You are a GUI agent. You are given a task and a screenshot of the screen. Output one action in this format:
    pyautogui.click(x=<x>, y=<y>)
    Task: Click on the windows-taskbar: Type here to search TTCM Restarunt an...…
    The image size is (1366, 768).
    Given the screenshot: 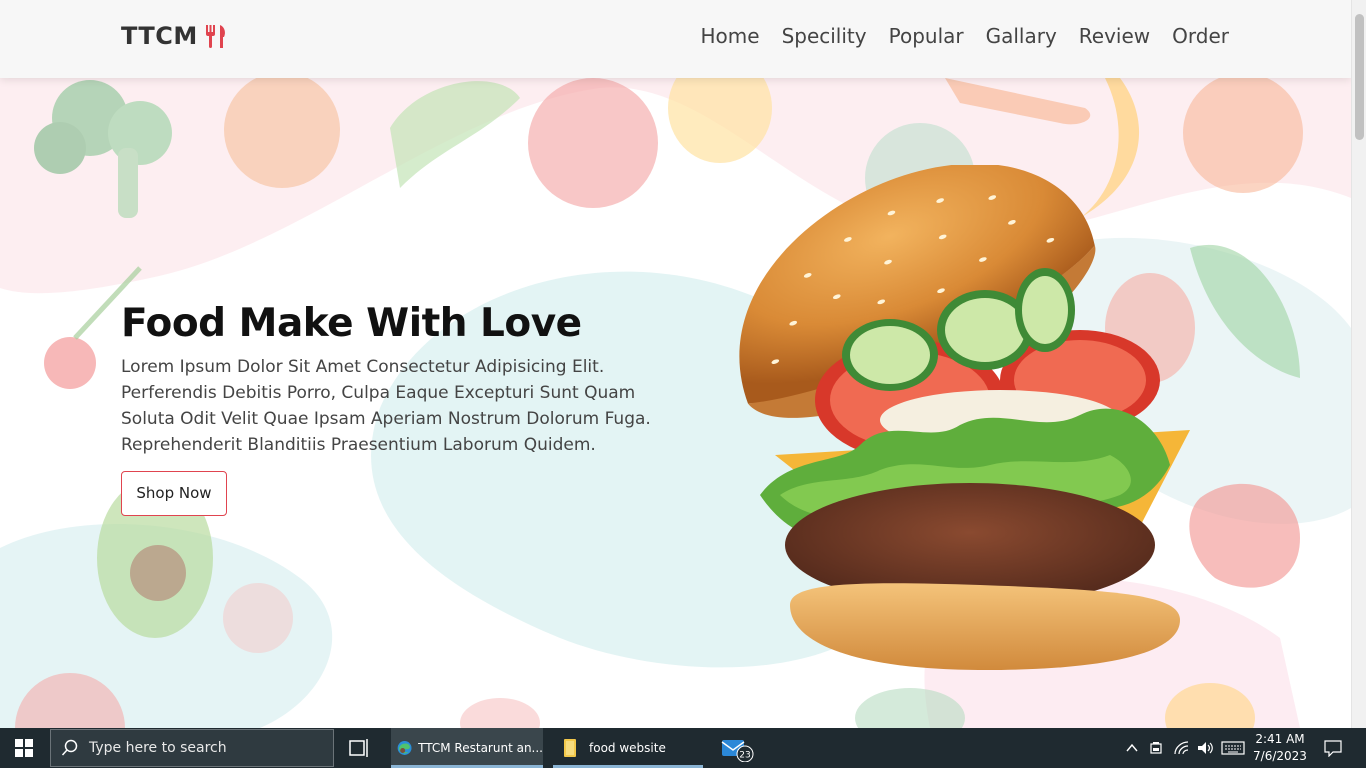 What is the action you would take?
    pyautogui.click(x=683, y=748)
    